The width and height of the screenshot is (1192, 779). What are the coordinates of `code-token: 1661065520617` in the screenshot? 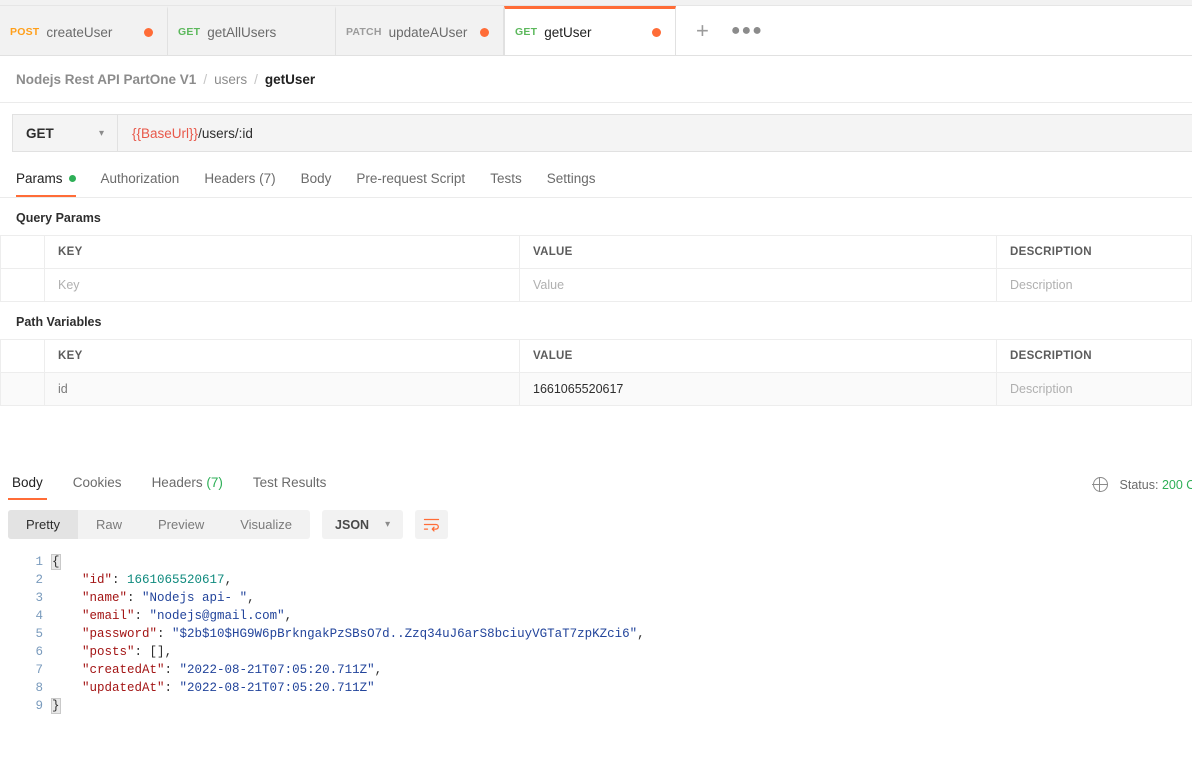 It's located at (176, 580).